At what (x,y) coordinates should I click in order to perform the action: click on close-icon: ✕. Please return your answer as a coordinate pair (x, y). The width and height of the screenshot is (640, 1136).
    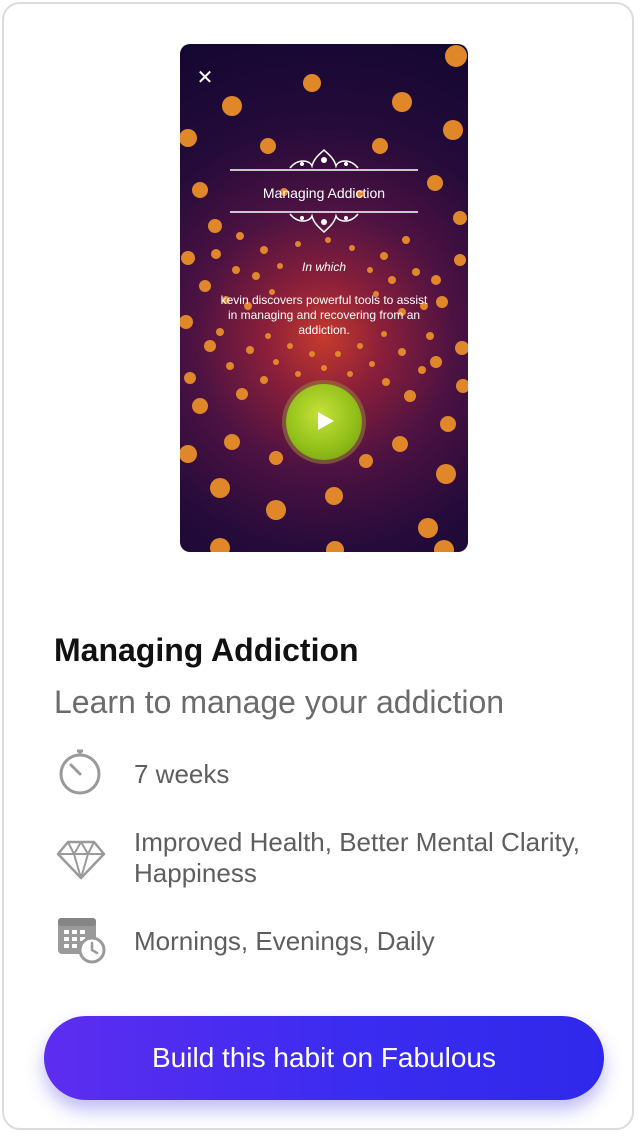
    Looking at the image, I should click on (205, 77).